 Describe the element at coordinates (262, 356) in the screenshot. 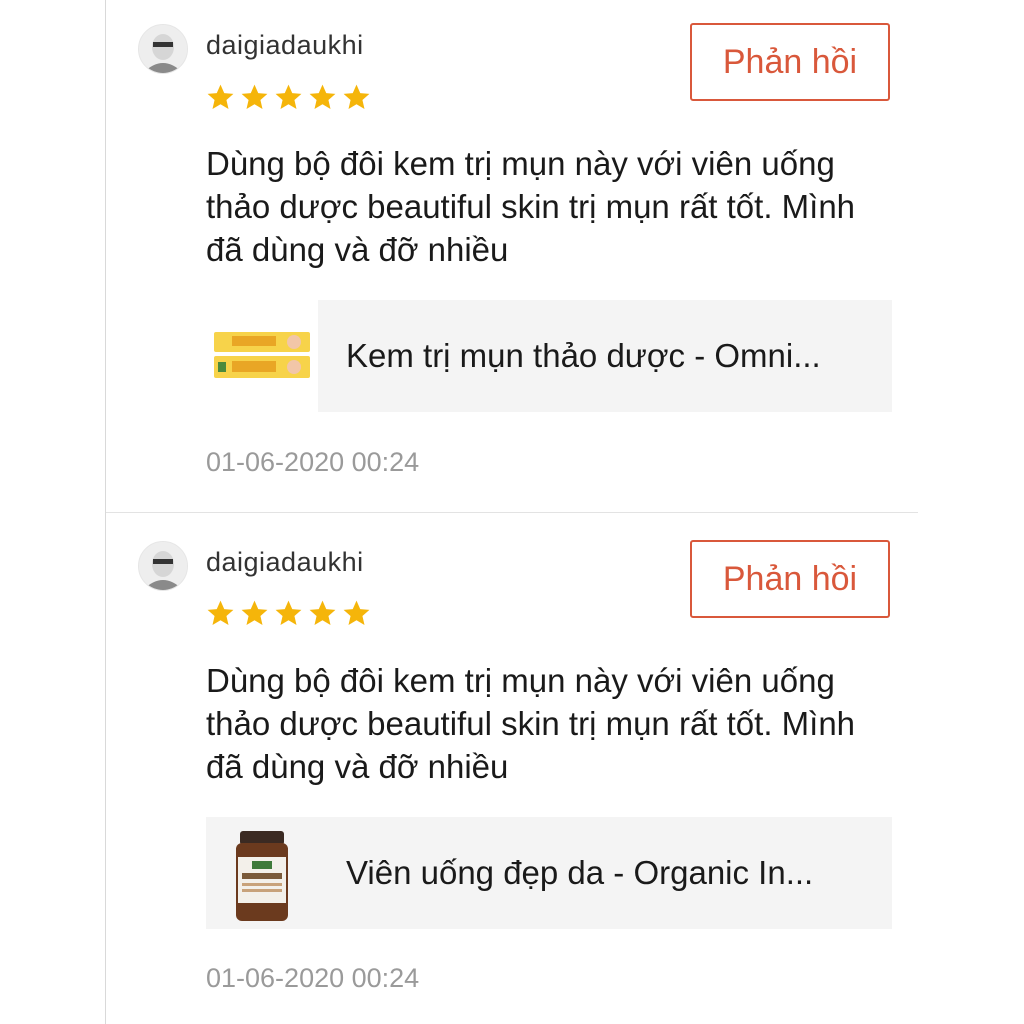

I see `cream-tube-image` at that location.